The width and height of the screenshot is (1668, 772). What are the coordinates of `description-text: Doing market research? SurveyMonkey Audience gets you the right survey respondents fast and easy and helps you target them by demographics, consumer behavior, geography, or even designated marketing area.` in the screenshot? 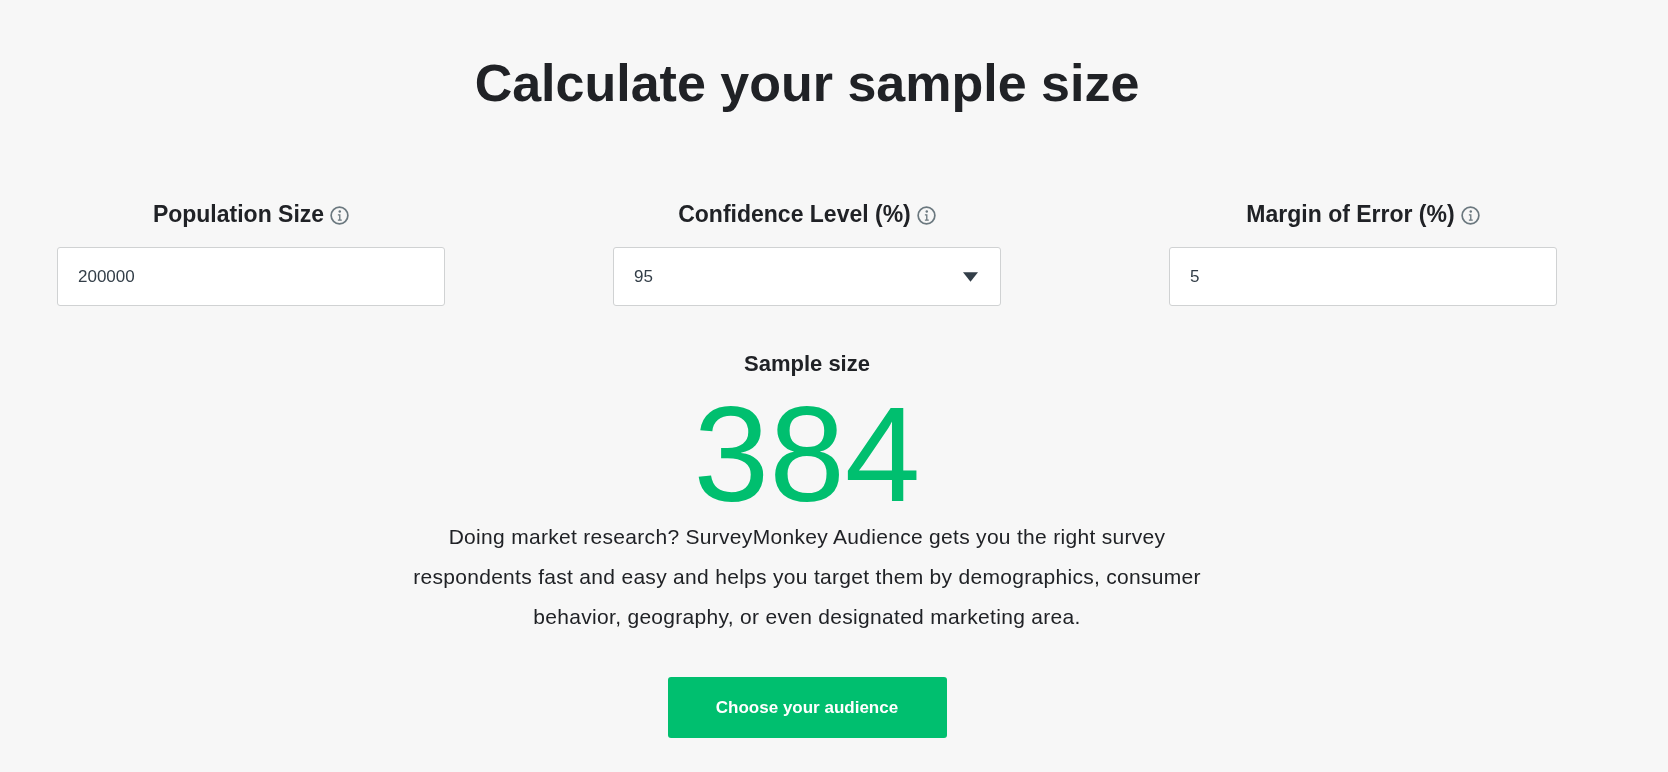 It's located at (807, 577).